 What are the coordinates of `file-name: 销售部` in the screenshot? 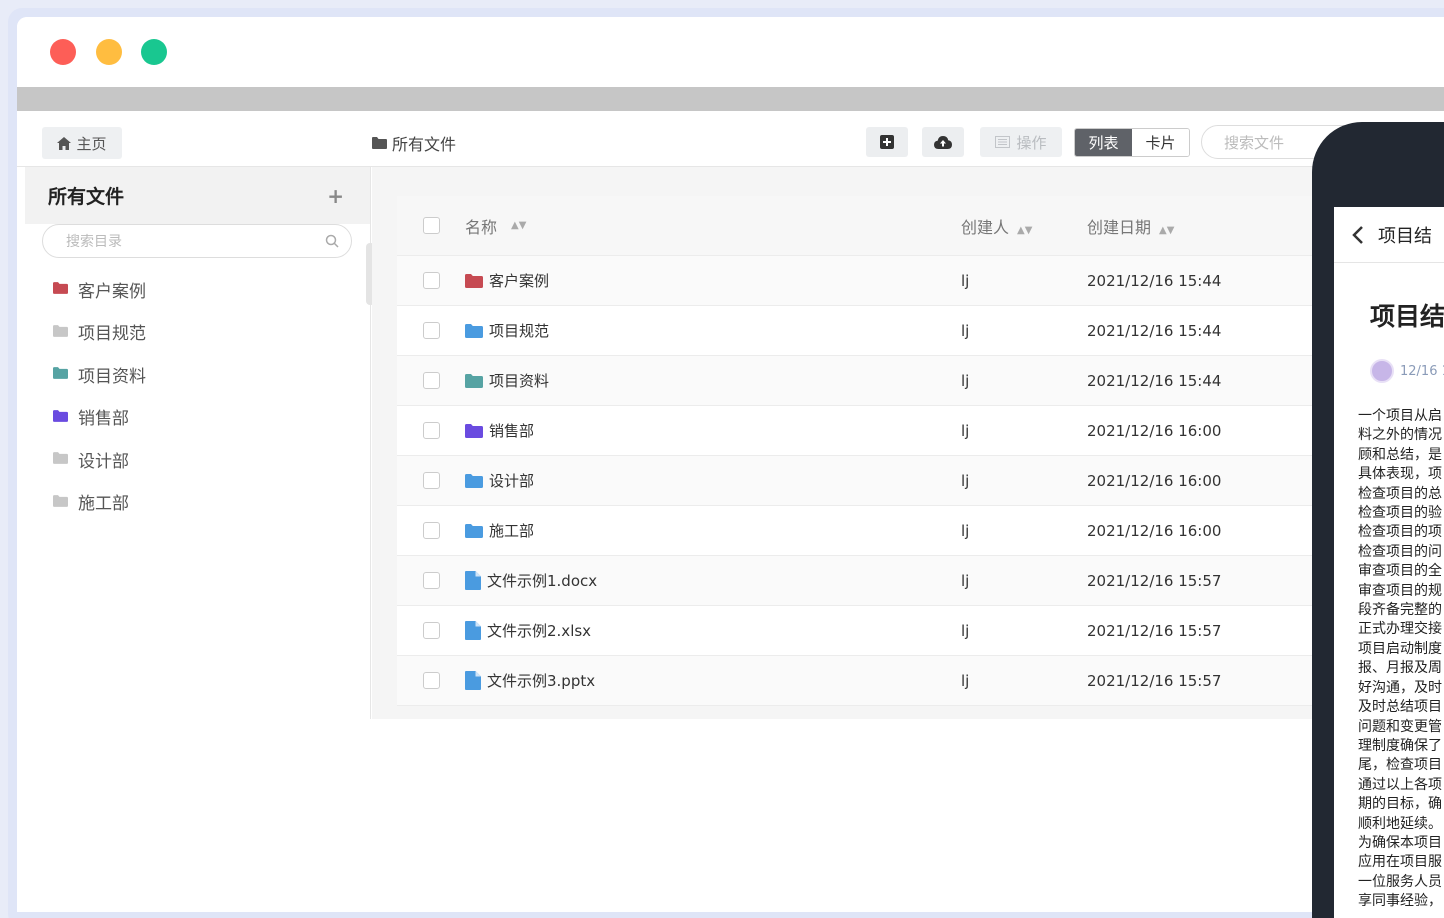 It's located at (511, 430).